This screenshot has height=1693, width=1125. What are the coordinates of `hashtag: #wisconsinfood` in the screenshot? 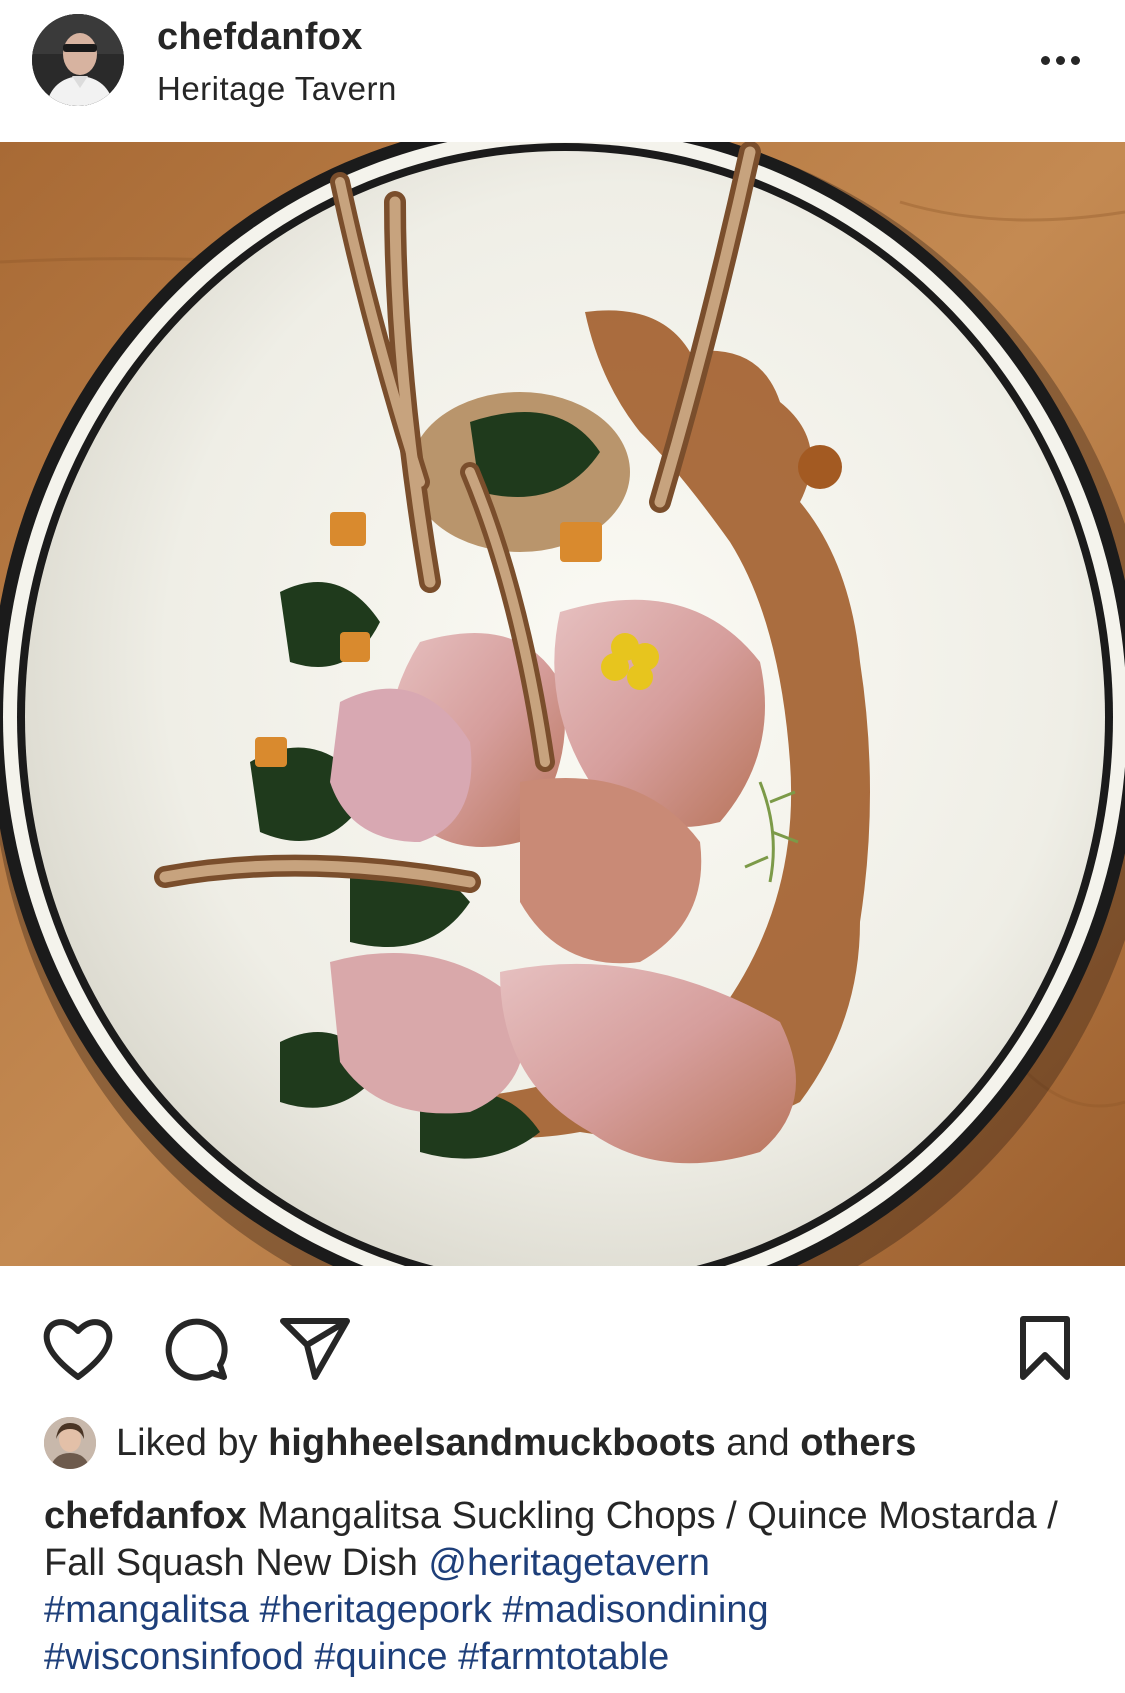 It's located at (174, 1657).